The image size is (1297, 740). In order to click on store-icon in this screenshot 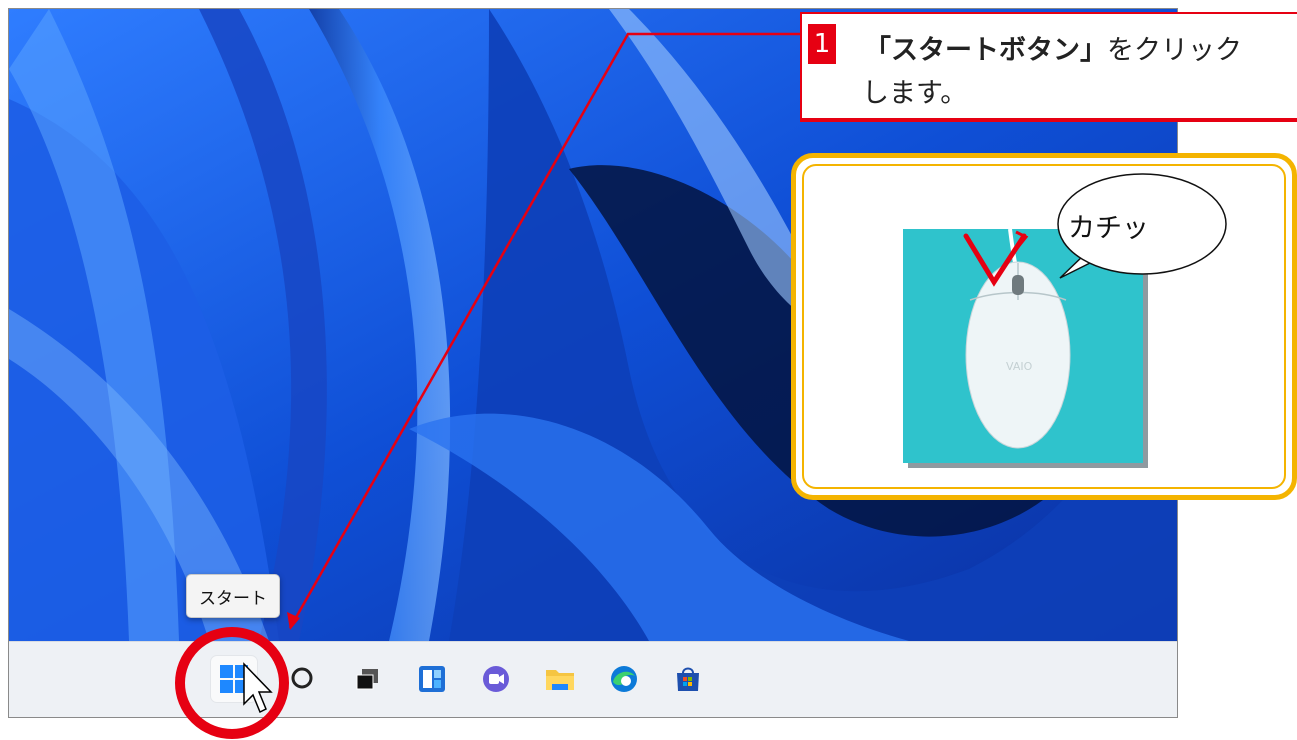, I will do `click(688, 679)`.